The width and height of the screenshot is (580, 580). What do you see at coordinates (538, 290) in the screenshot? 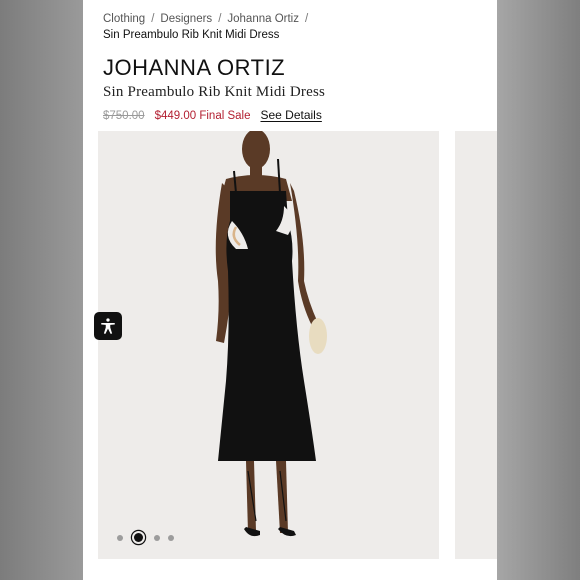
I see `background-right` at bounding box center [538, 290].